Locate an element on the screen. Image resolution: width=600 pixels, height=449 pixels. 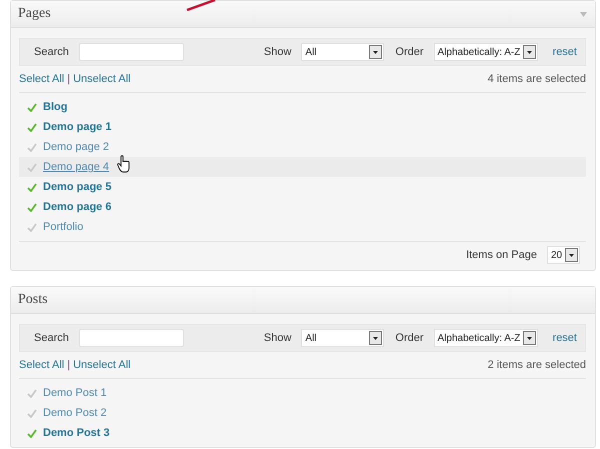
items-per-page-dropdown: 20 is located at coordinates (563, 255).